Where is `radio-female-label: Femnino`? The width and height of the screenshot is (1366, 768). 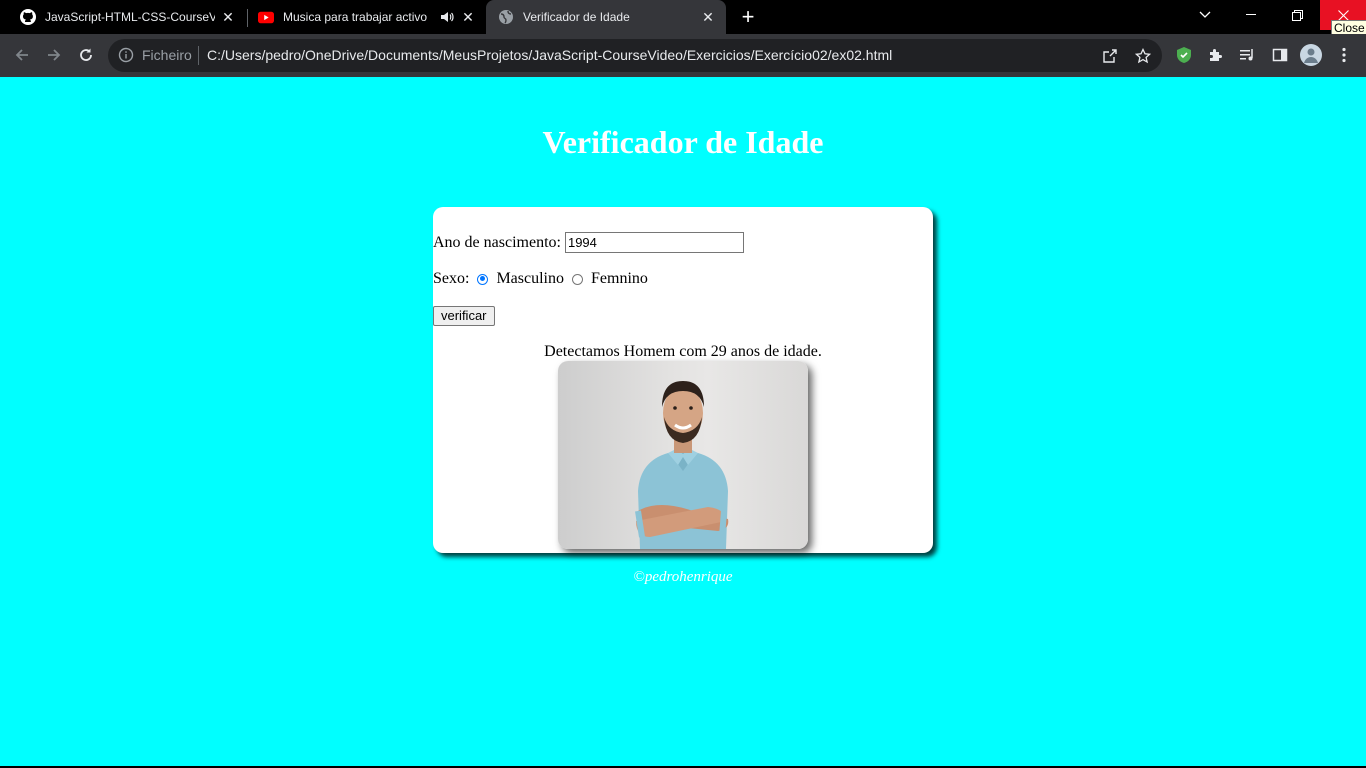 radio-female-label: Femnino is located at coordinates (619, 279).